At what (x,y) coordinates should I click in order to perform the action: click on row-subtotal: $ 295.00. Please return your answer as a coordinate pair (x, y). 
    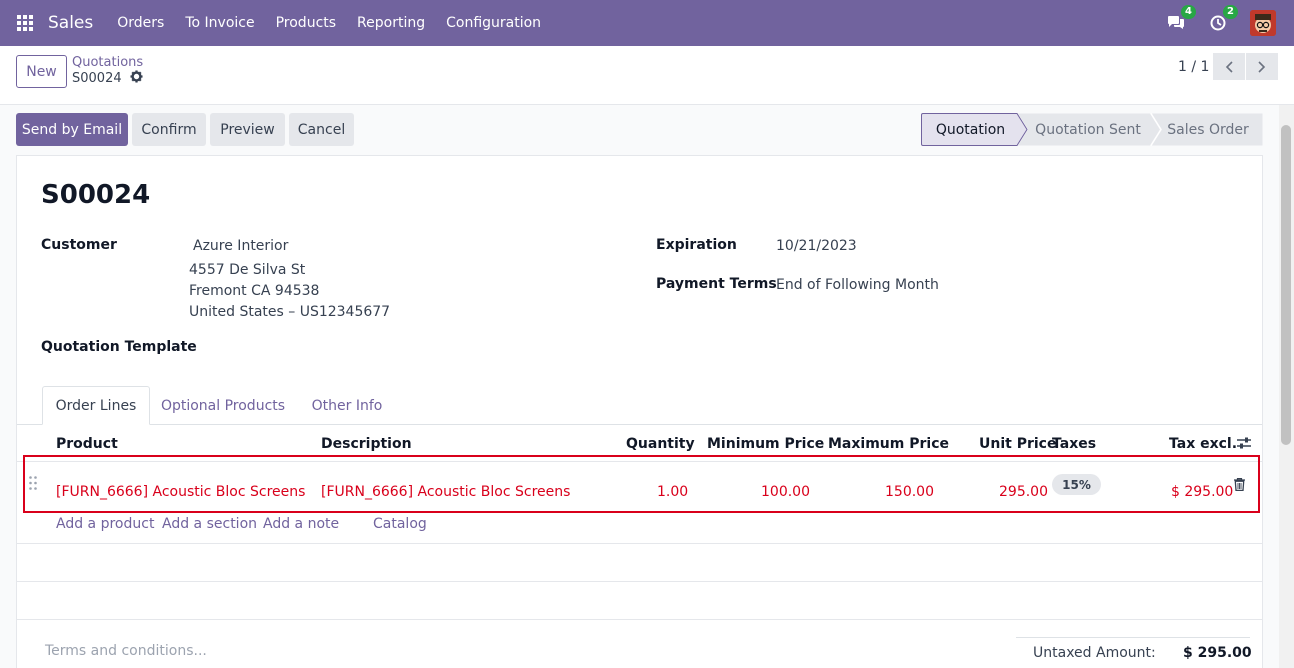
    Looking at the image, I should click on (1202, 492).